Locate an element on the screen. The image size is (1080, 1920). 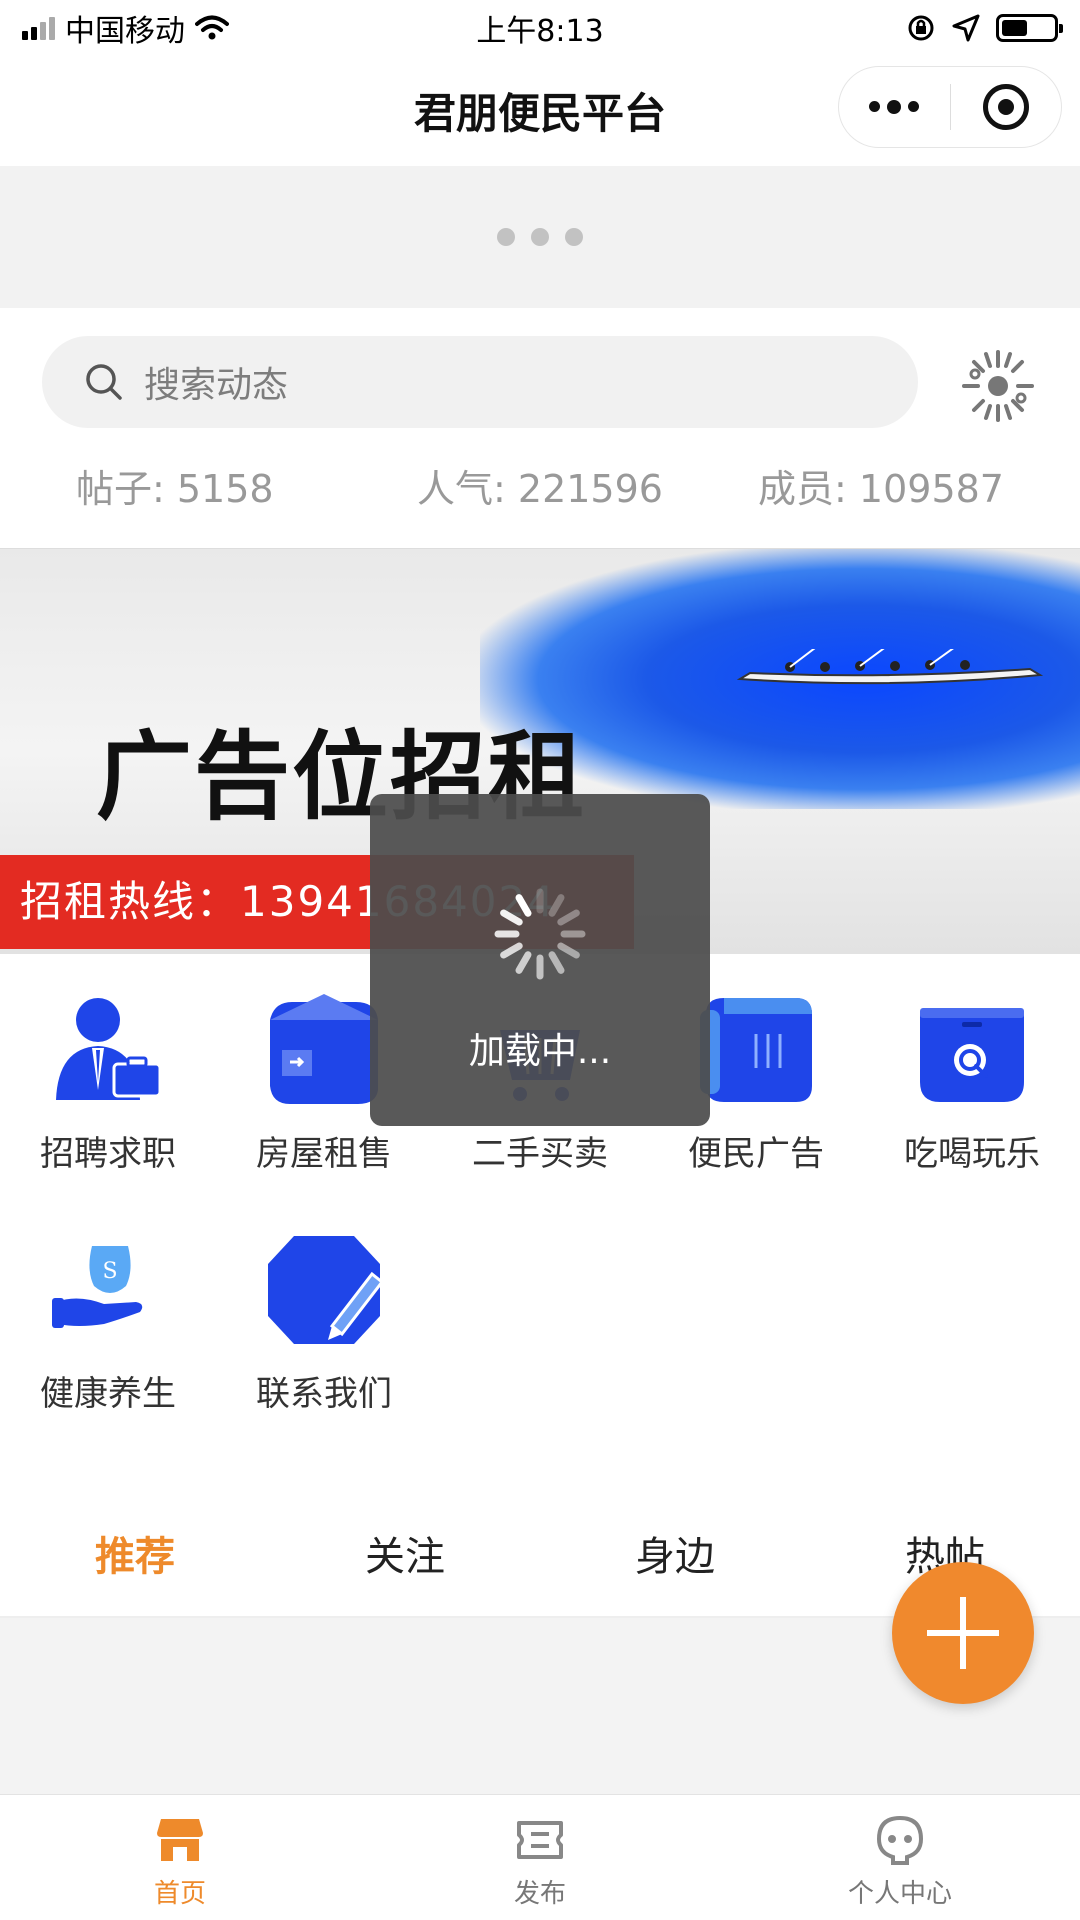
category-label: 招聘求职 is located at coordinates (108, 1154).